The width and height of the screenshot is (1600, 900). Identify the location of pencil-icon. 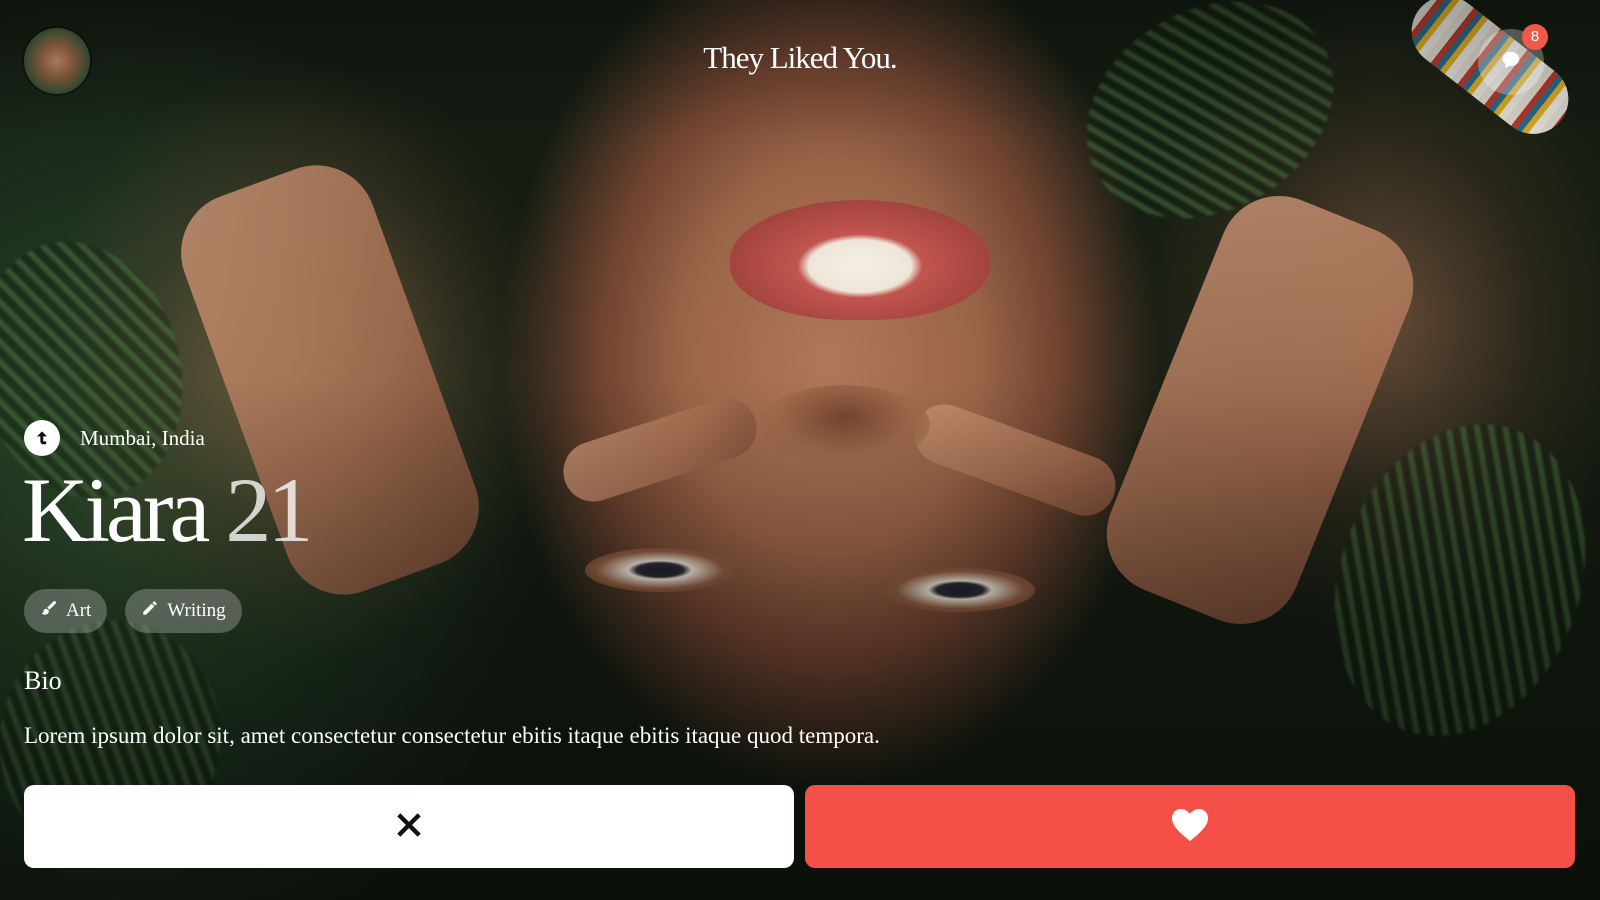
(150, 611).